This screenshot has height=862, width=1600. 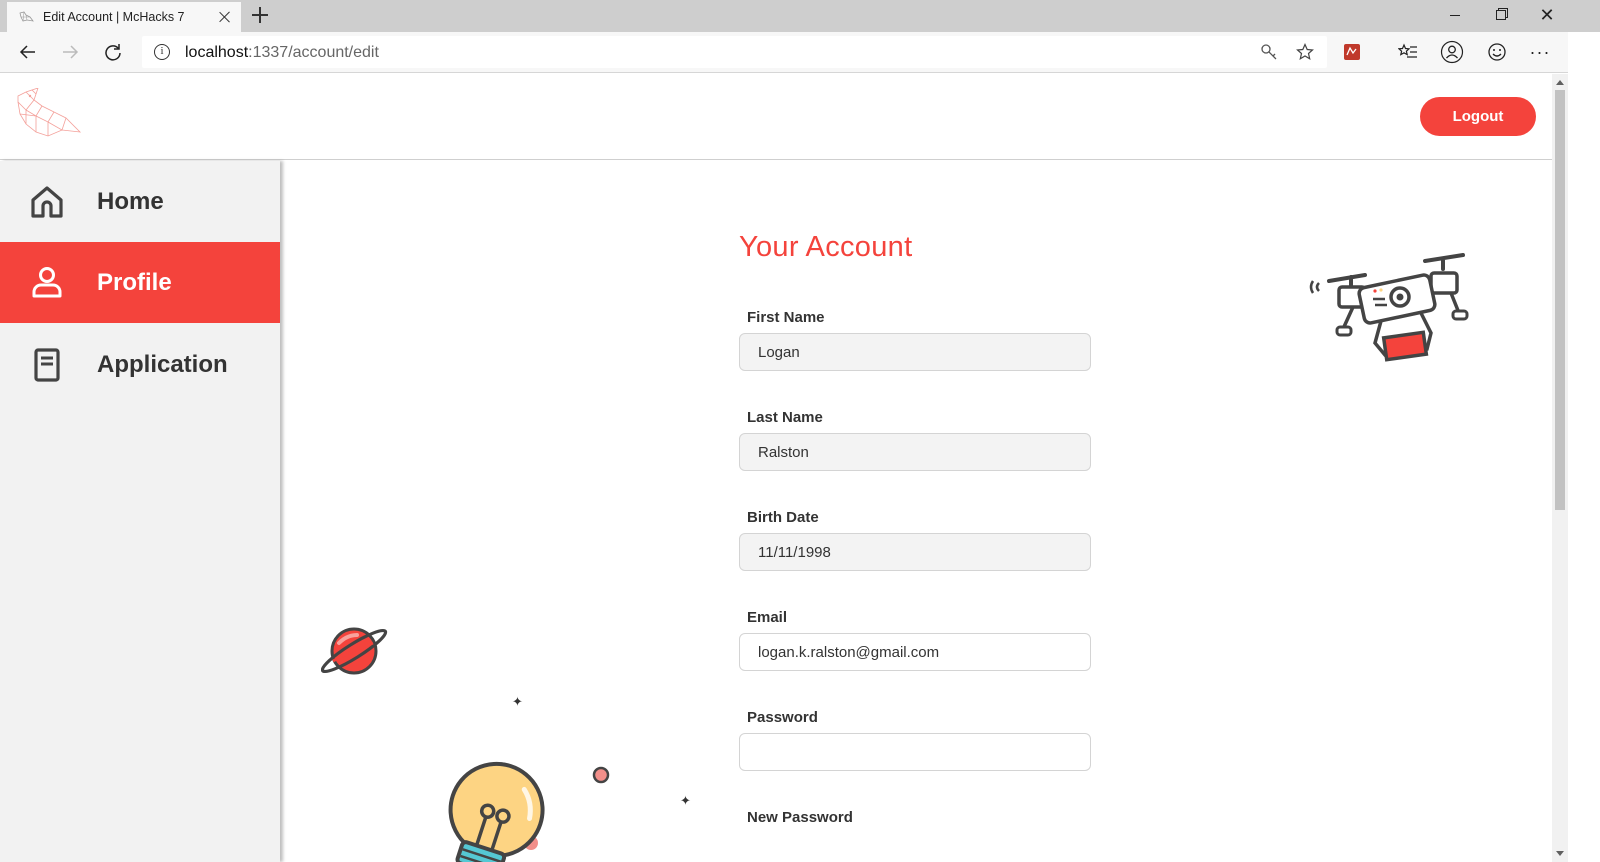 What do you see at coordinates (26, 16) in the screenshot?
I see `bird-favicon-icon` at bounding box center [26, 16].